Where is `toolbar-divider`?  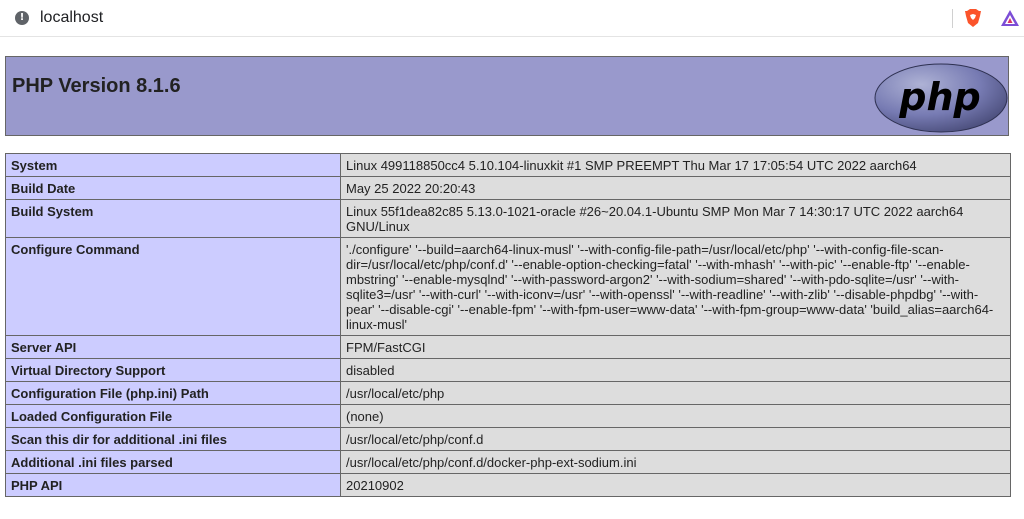 toolbar-divider is located at coordinates (952, 18).